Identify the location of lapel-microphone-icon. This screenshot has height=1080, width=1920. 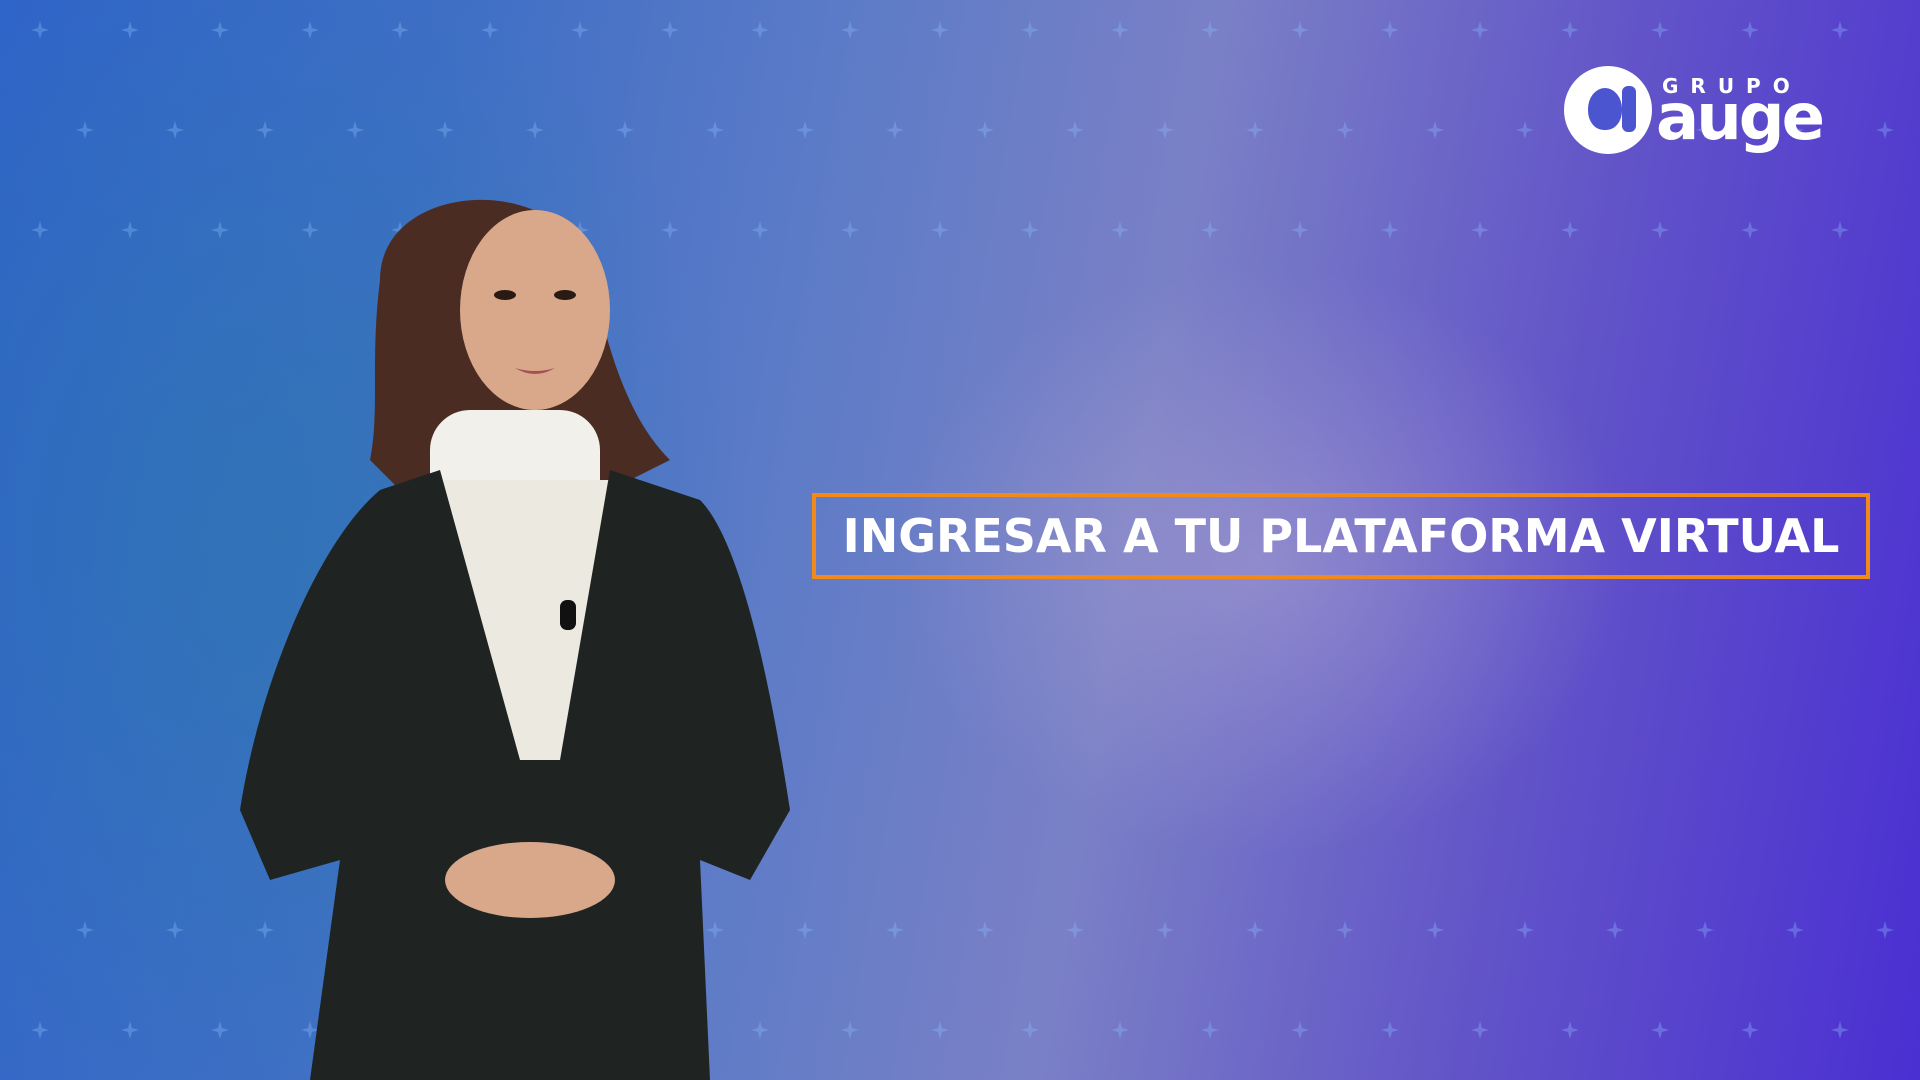
(568, 615).